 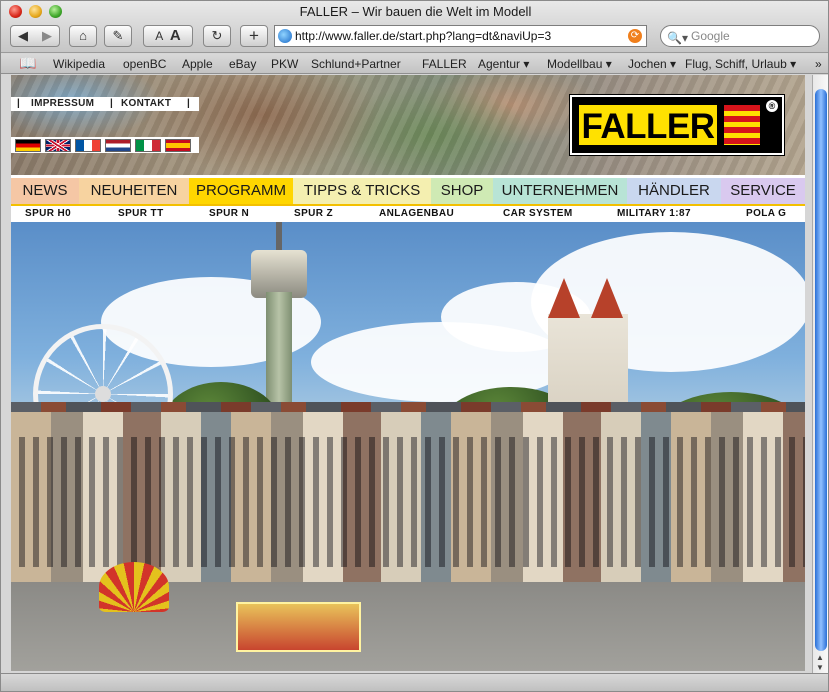 I want to click on logo-wordmark: FALLER, so click(x=648, y=126).